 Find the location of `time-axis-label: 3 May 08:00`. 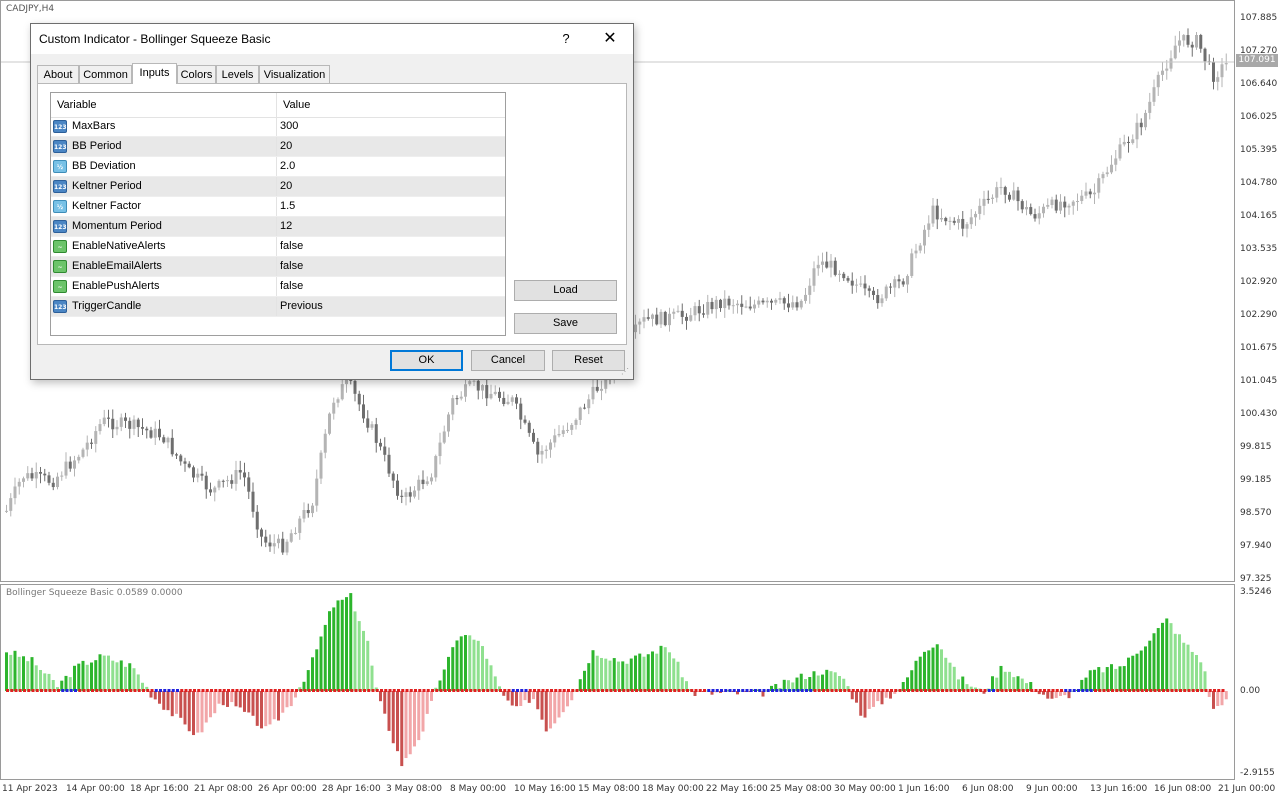

time-axis-label: 3 May 08:00 is located at coordinates (414, 789).